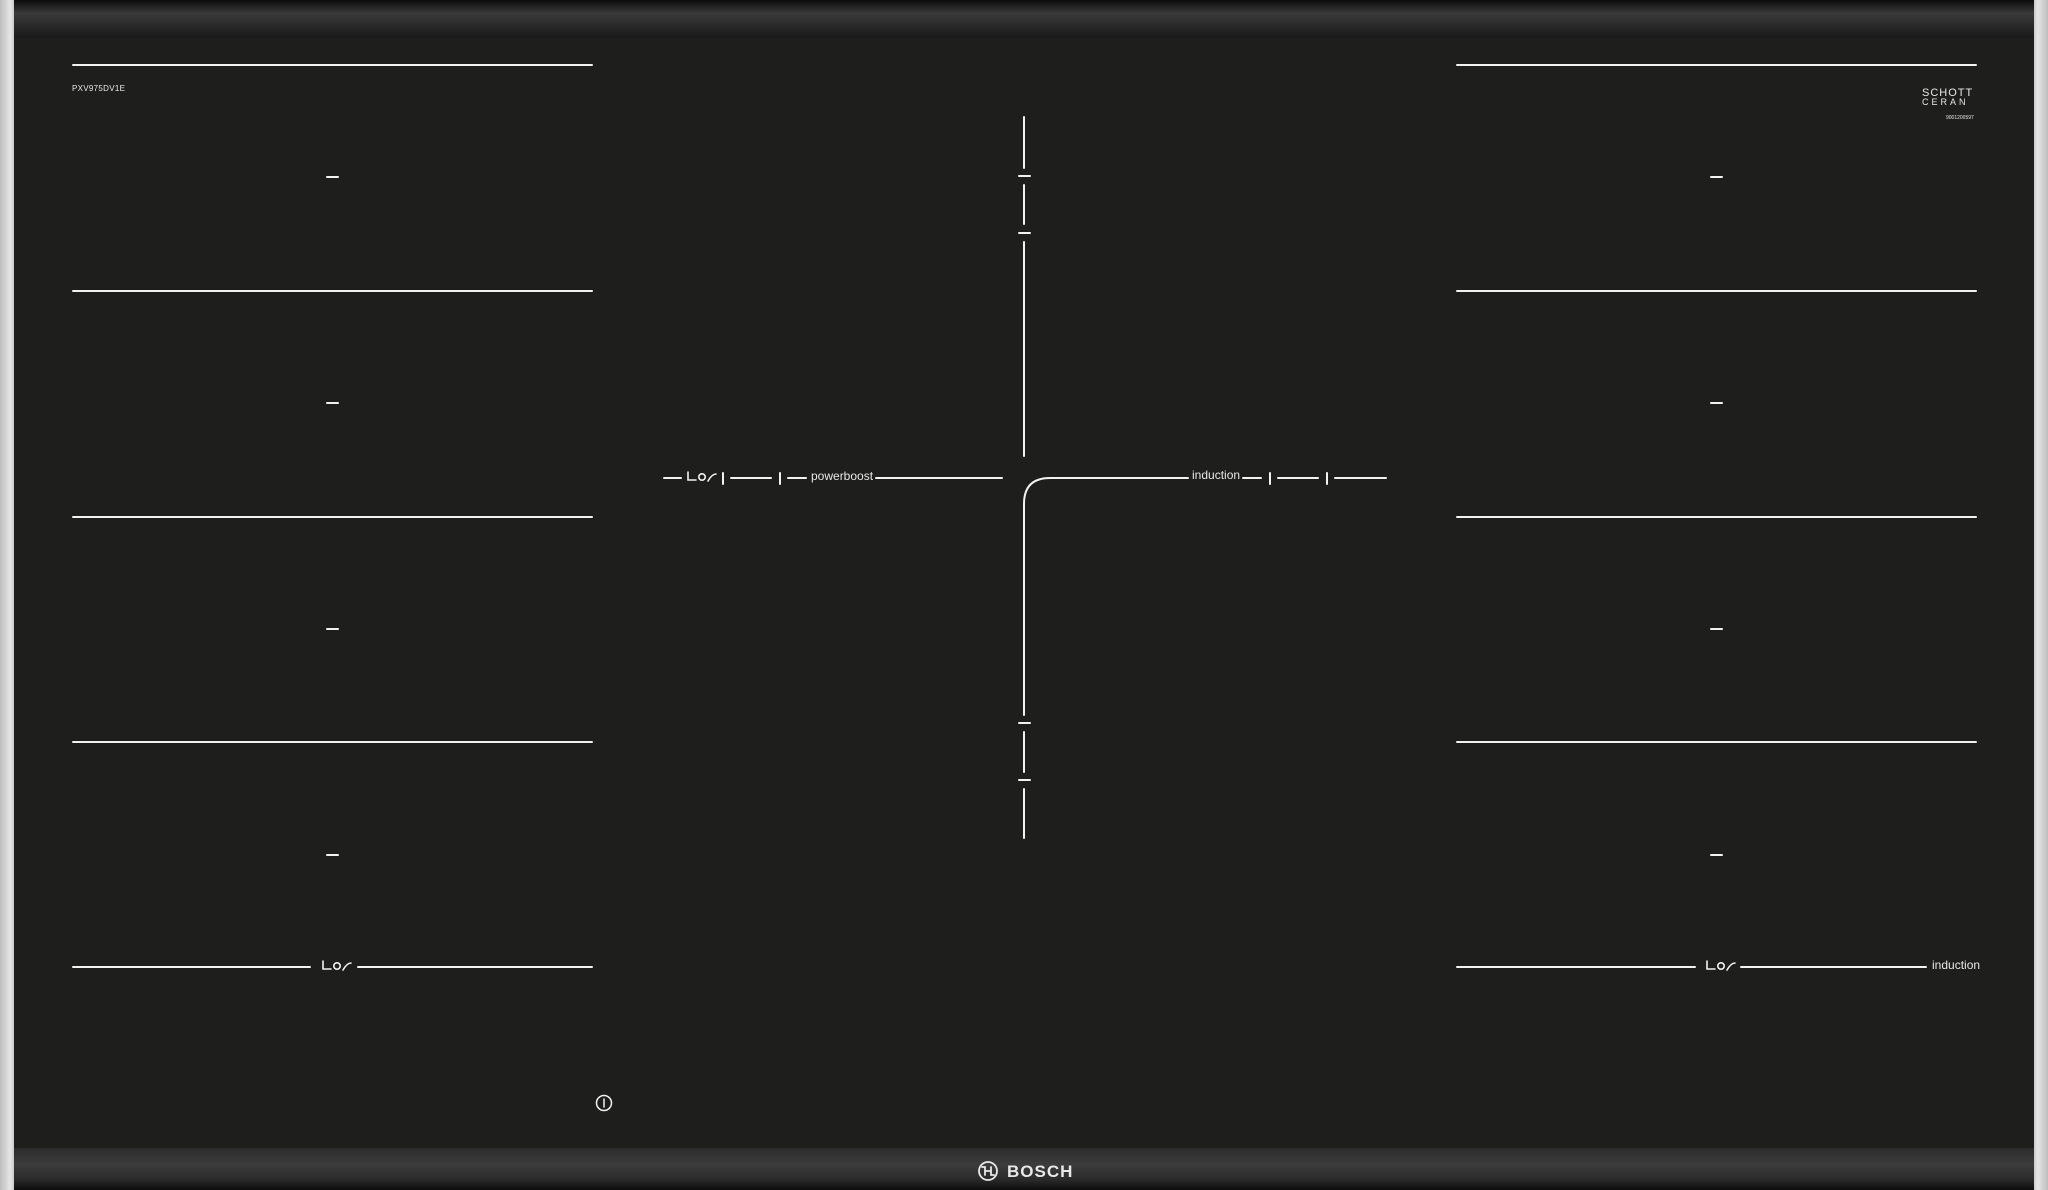 The image size is (2048, 1190). What do you see at coordinates (1216, 475) in the screenshot?
I see `induction-center-label: induction` at bounding box center [1216, 475].